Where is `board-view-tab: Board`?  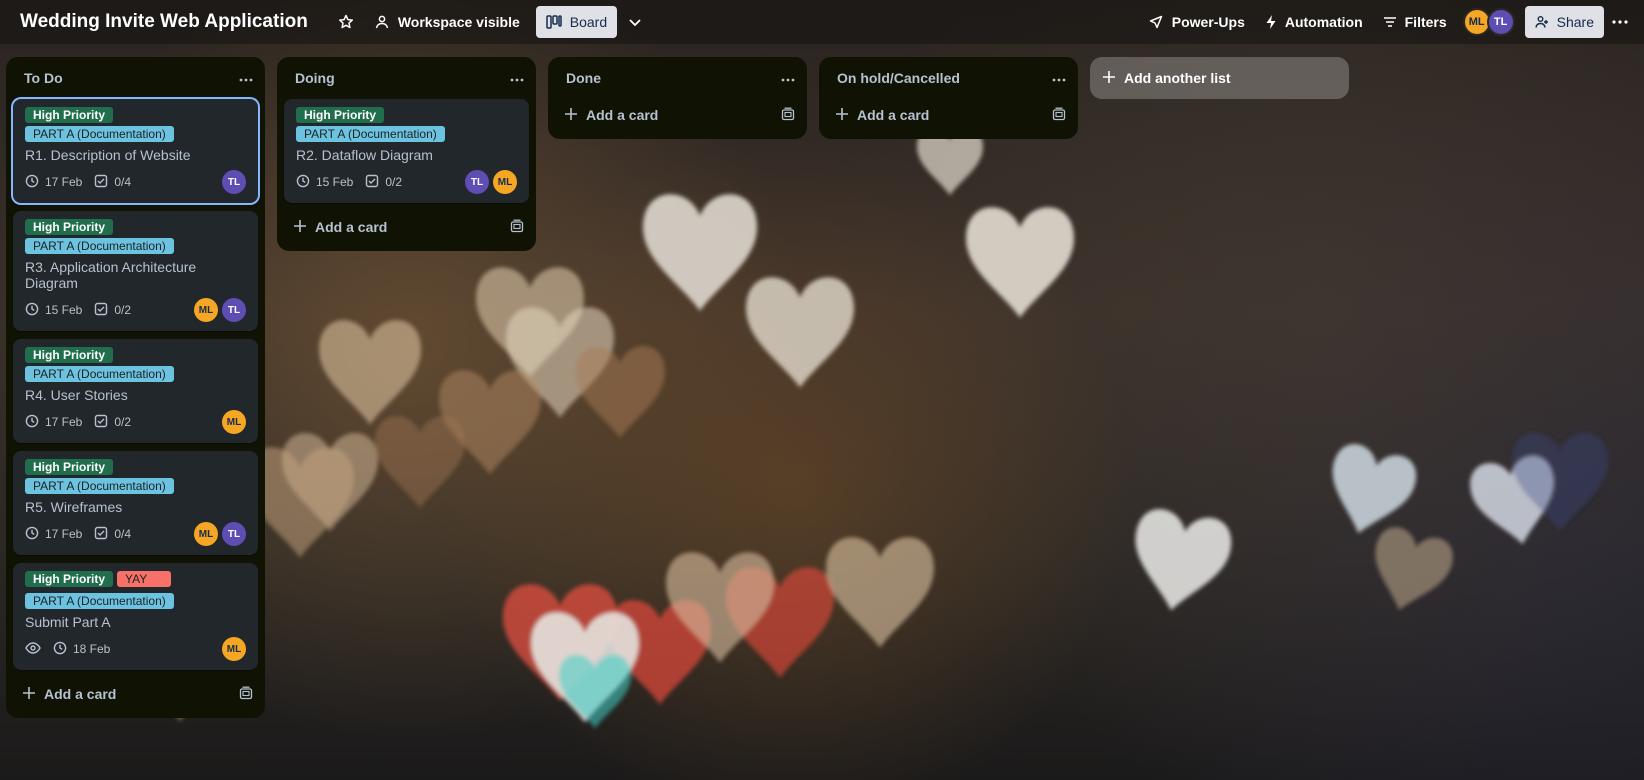 board-view-tab: Board is located at coordinates (576, 22).